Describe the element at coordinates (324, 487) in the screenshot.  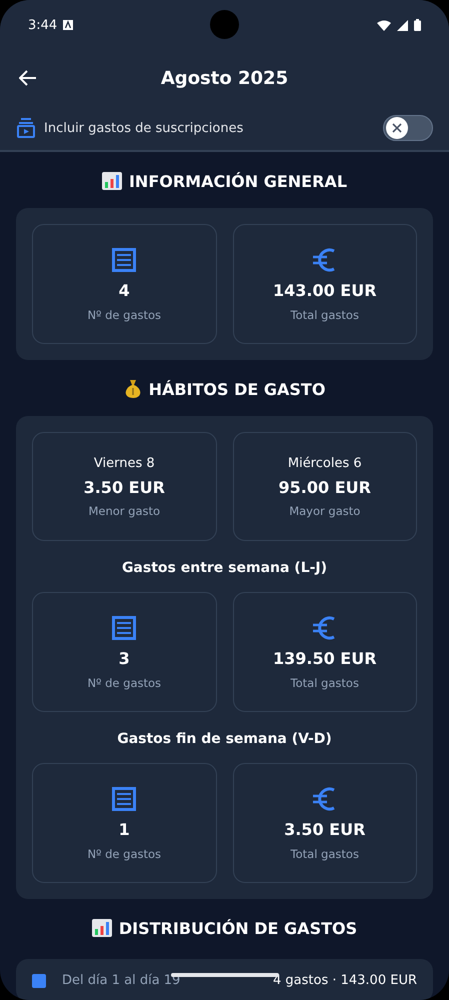
I see `stat-value: 95.00 EUR` at that location.